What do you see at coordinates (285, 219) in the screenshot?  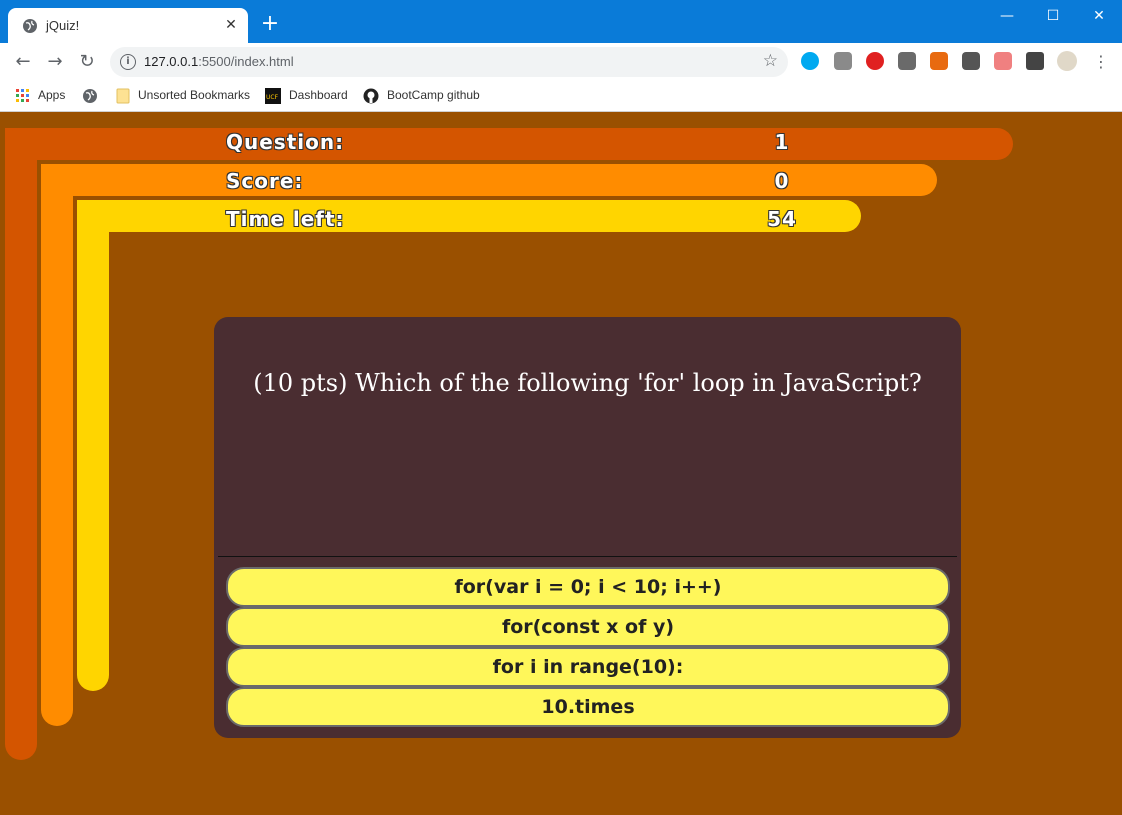 I see `time-left-label: Time left:` at bounding box center [285, 219].